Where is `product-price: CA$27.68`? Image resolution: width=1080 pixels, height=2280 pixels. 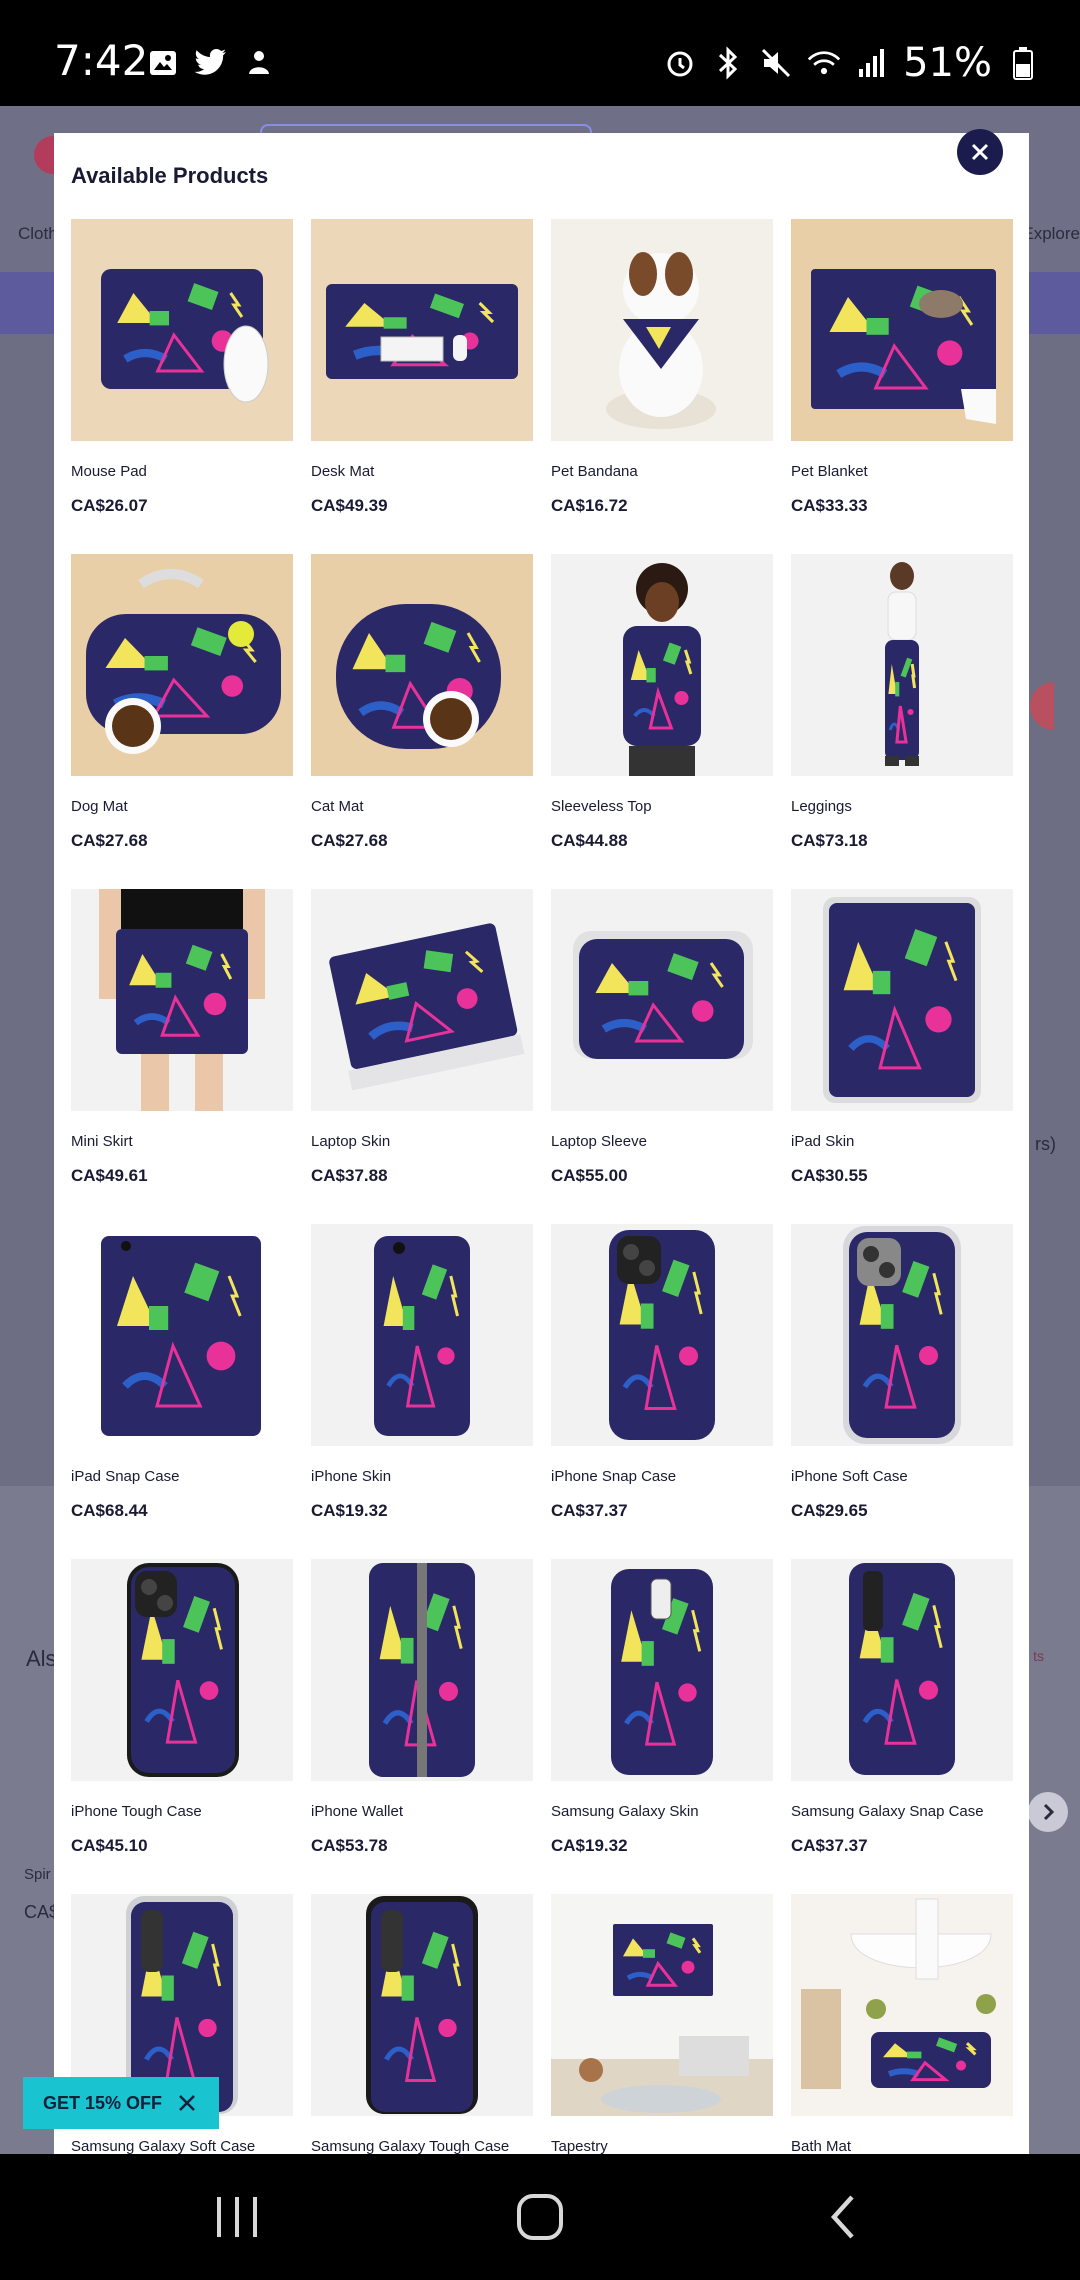 product-price: CA$27.68 is located at coordinates (349, 840).